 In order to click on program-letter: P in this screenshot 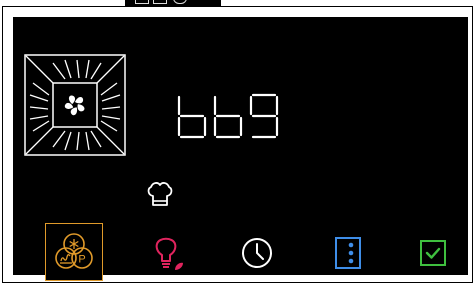, I will do `click(81, 260)`.